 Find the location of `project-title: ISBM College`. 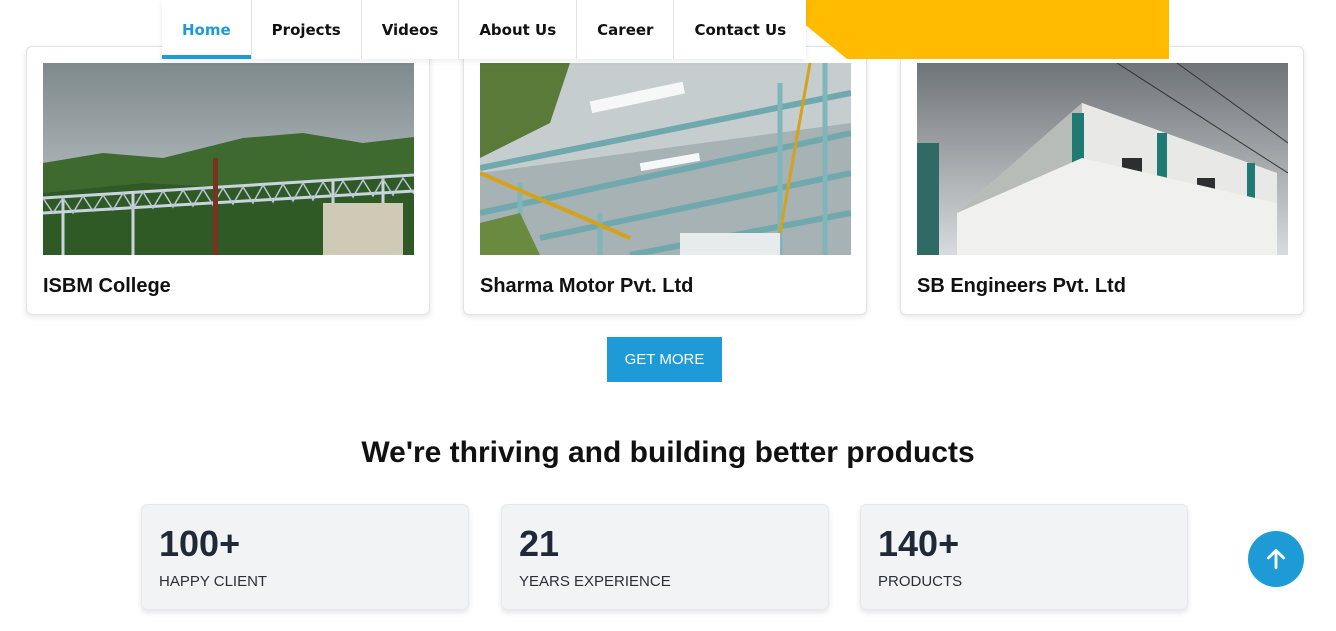

project-title: ISBM College is located at coordinates (107, 286).